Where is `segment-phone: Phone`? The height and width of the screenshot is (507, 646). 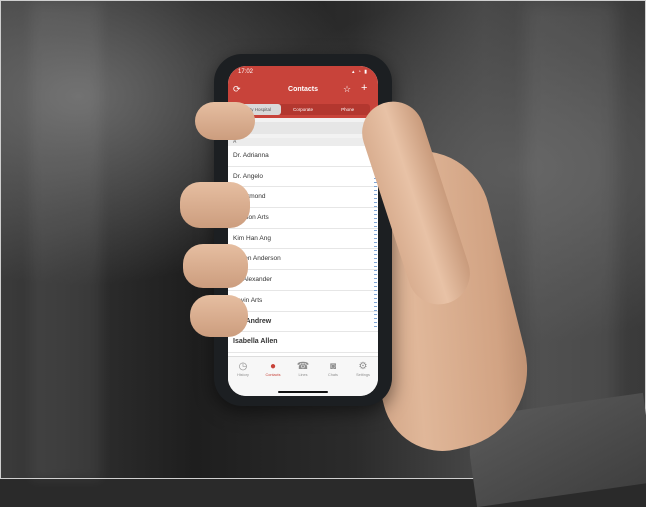
segment-phone: Phone is located at coordinates (347, 109).